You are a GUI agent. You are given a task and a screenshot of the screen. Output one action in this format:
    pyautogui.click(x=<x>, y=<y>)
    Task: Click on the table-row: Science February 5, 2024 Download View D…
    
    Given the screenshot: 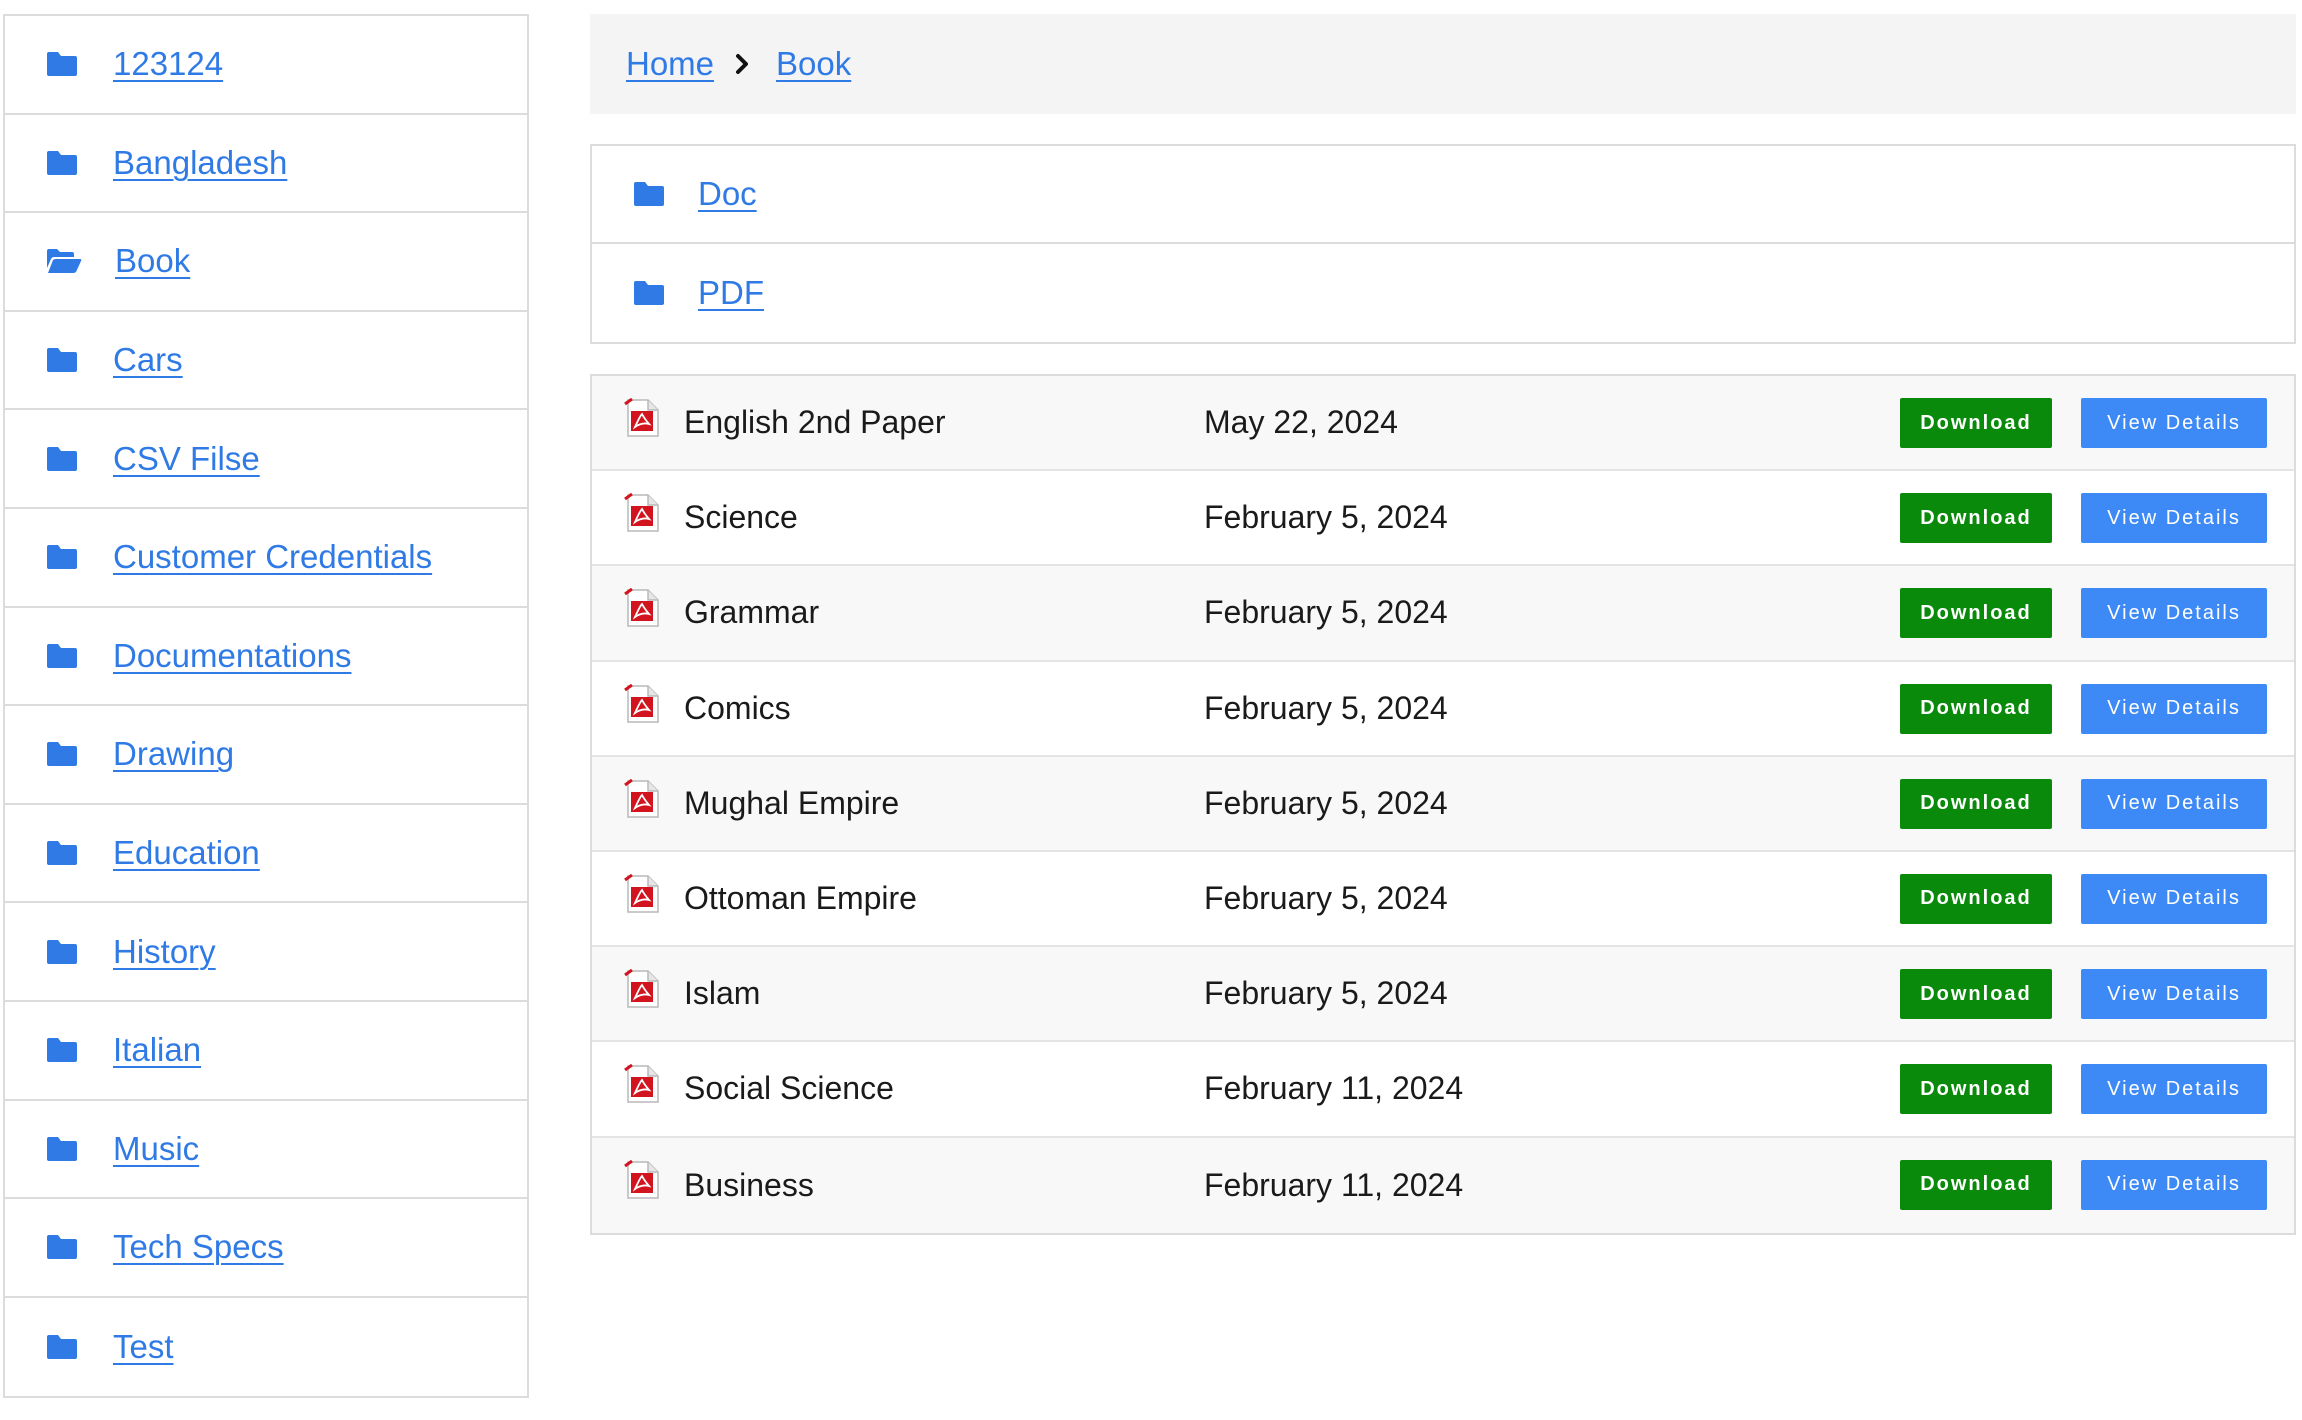 What is the action you would take?
    pyautogui.click(x=1443, y=519)
    